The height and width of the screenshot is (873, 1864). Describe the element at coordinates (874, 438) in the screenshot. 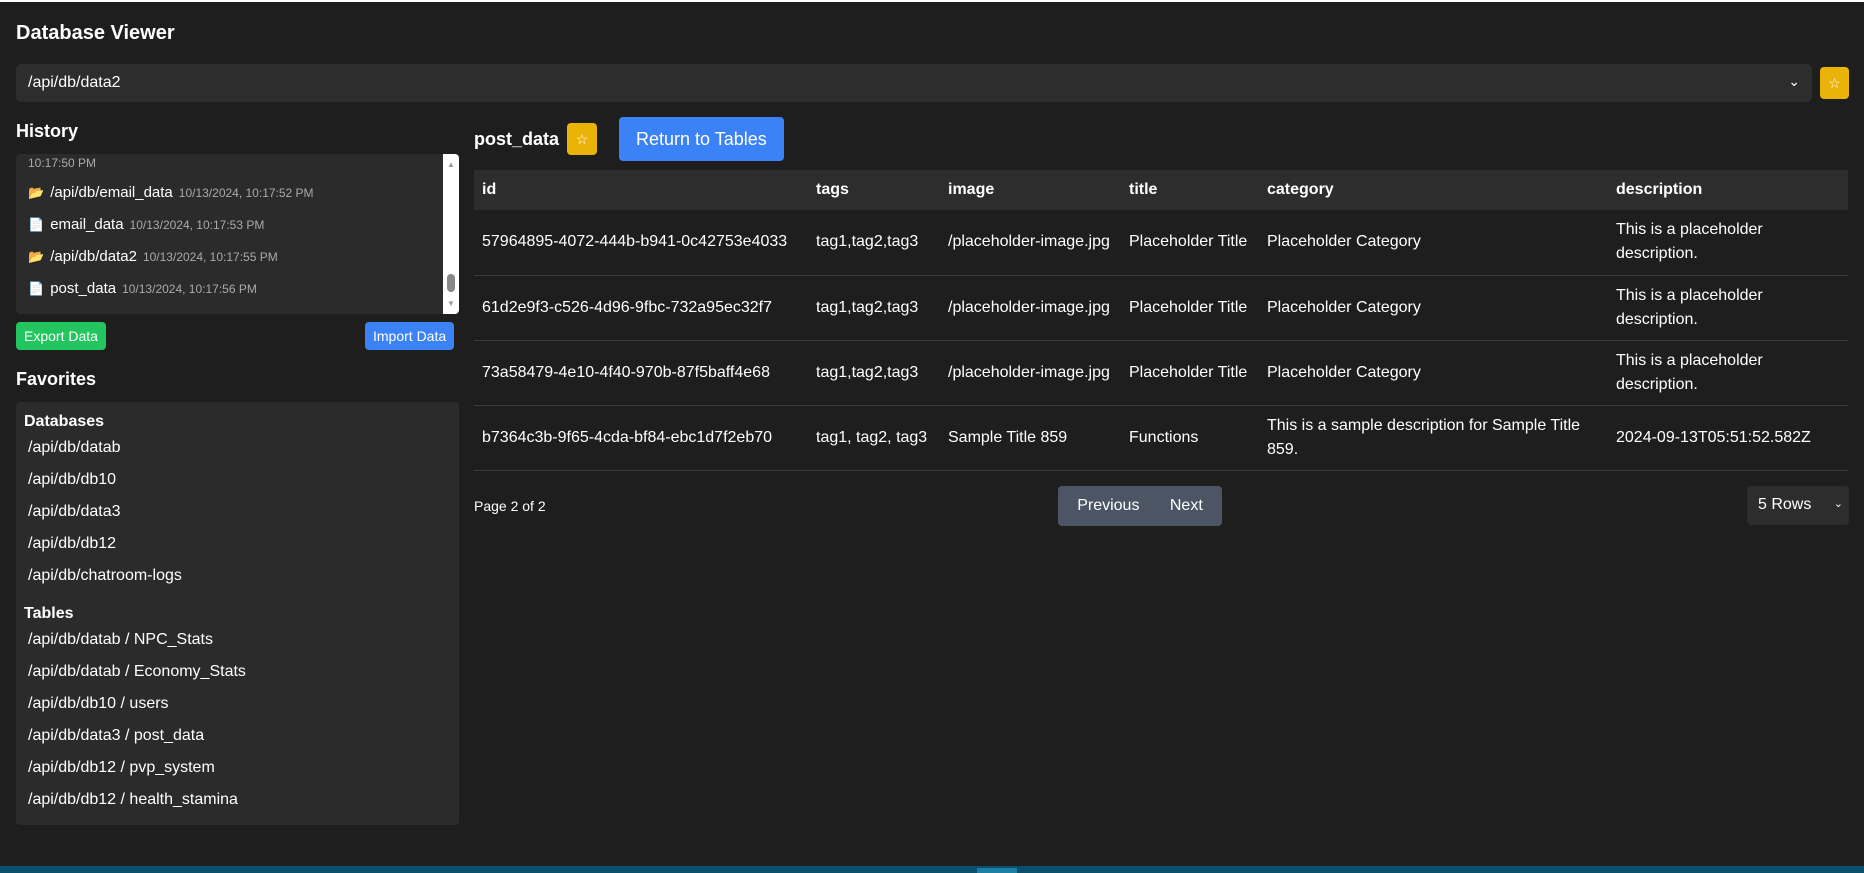

I see `cell-tags: tag1, tag2, tag3` at that location.